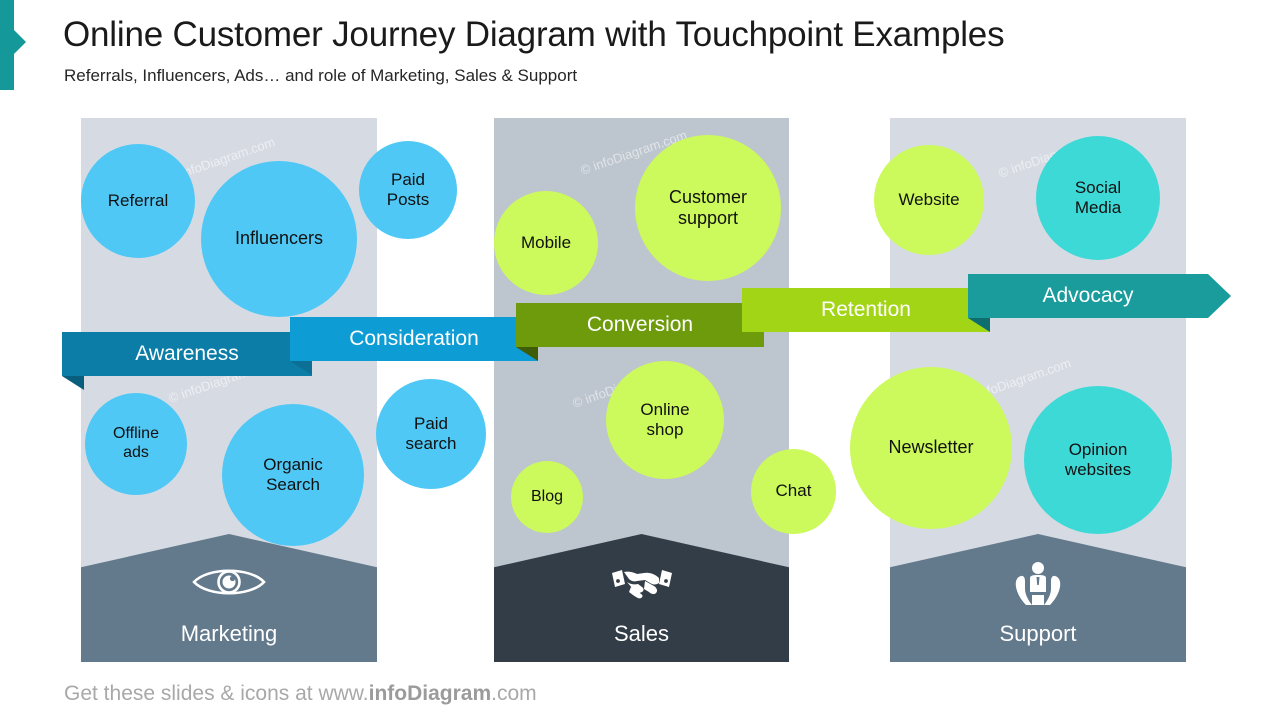 This screenshot has width=1280, height=720. I want to click on column-footer-label: Marketing, so click(229, 633).